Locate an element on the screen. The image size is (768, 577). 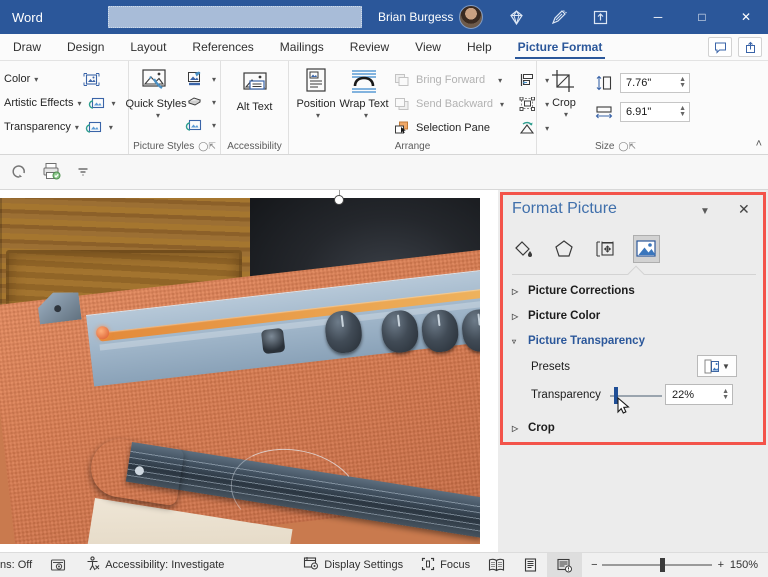
rotate-icon is located at coordinates (527, 128).